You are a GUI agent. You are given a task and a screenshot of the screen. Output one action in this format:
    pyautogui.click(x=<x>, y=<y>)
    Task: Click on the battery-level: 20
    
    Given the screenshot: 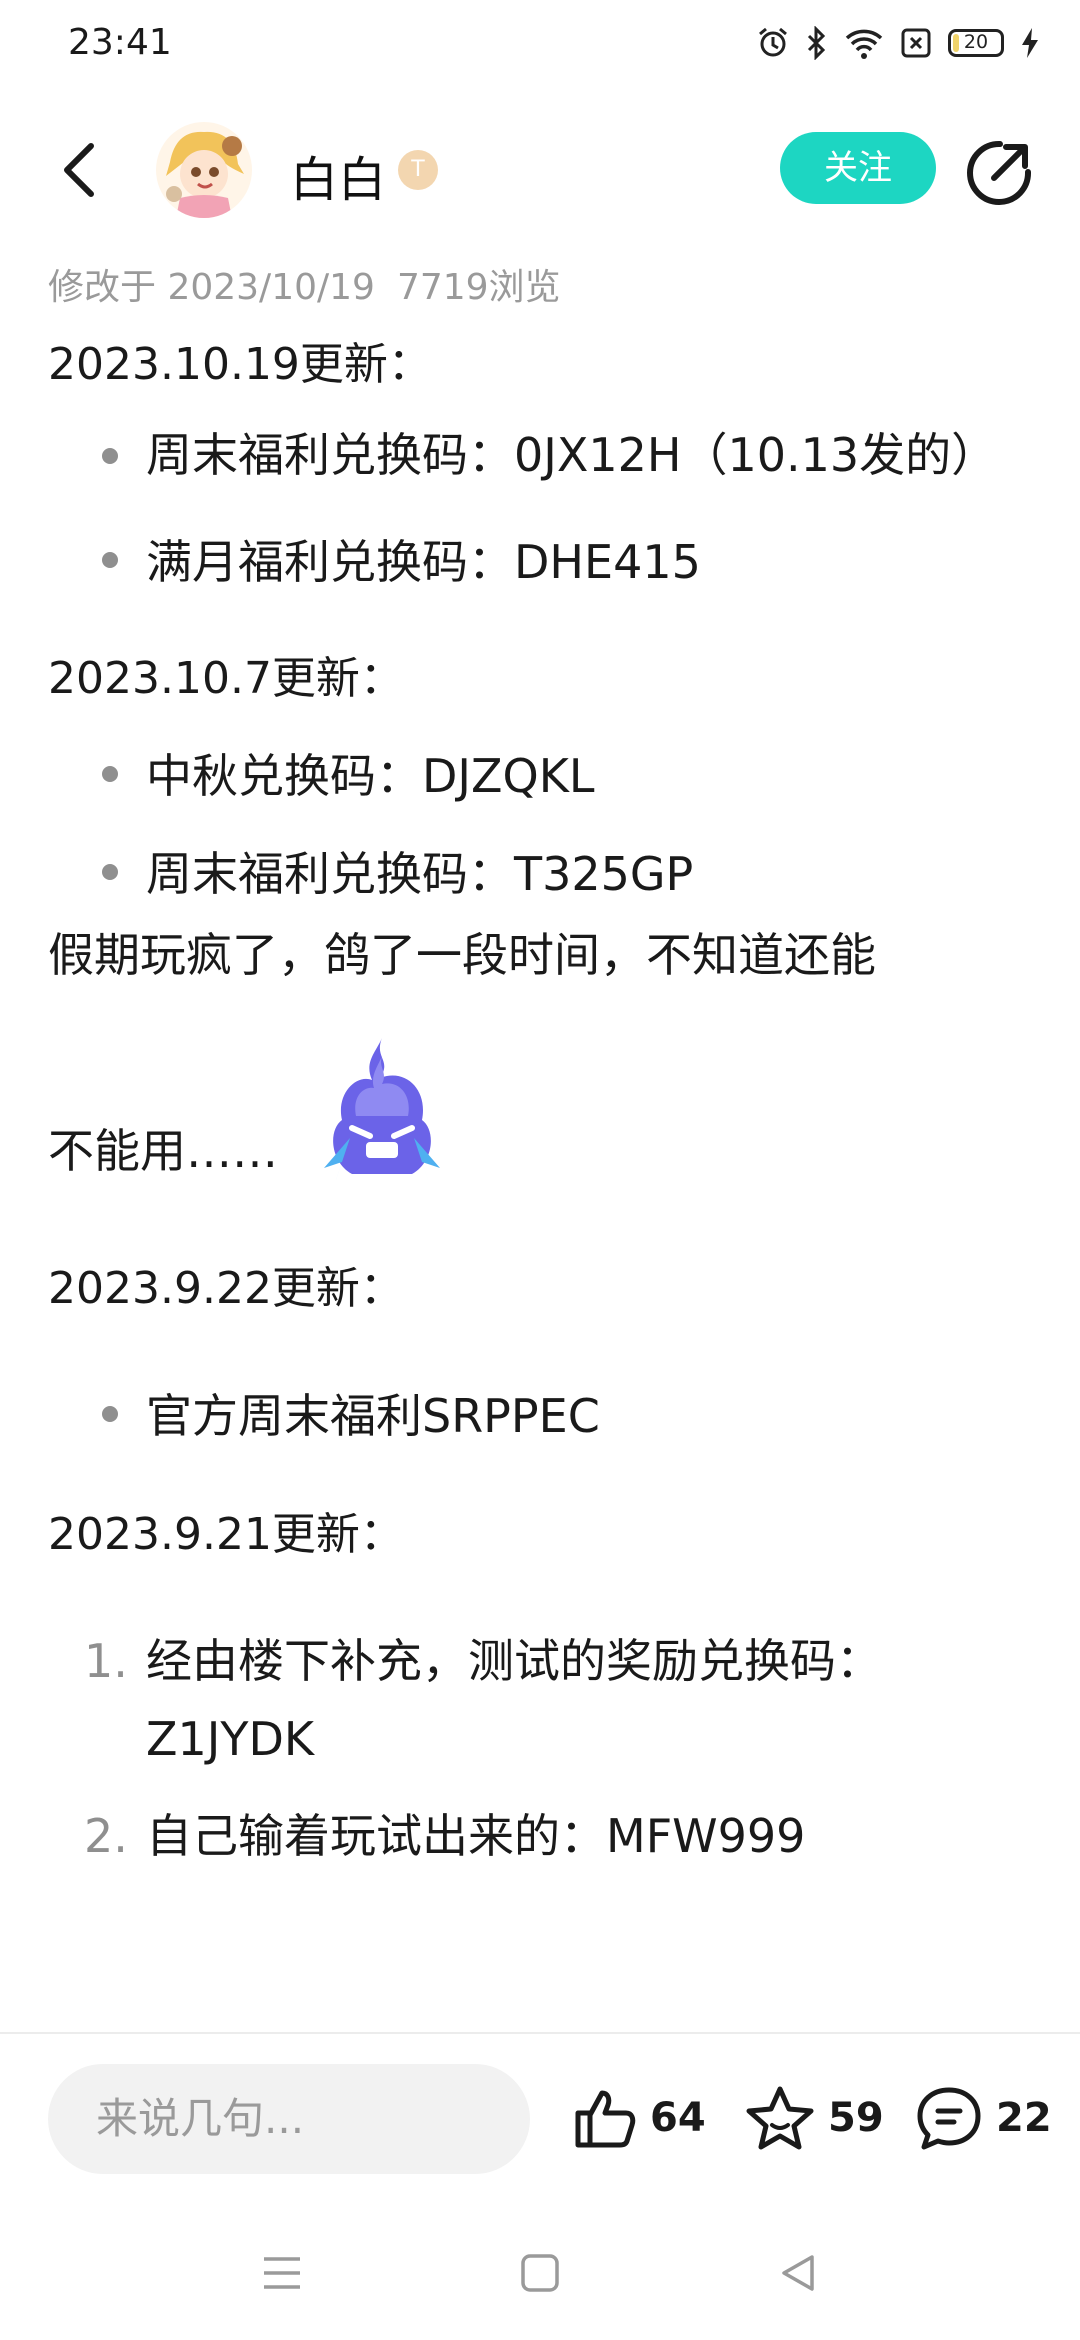 What is the action you would take?
    pyautogui.click(x=976, y=42)
    